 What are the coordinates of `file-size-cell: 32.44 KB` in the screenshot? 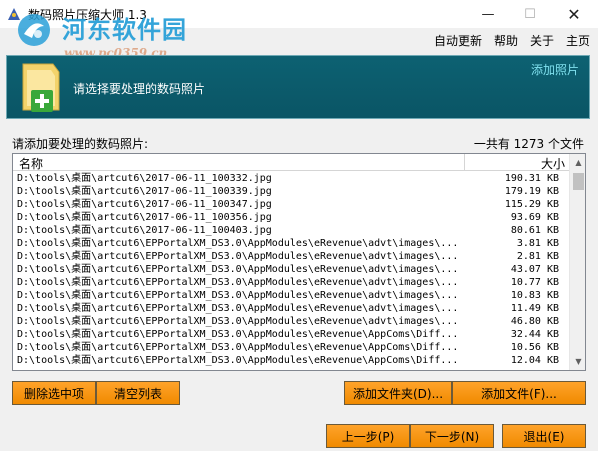 It's located at (534, 334).